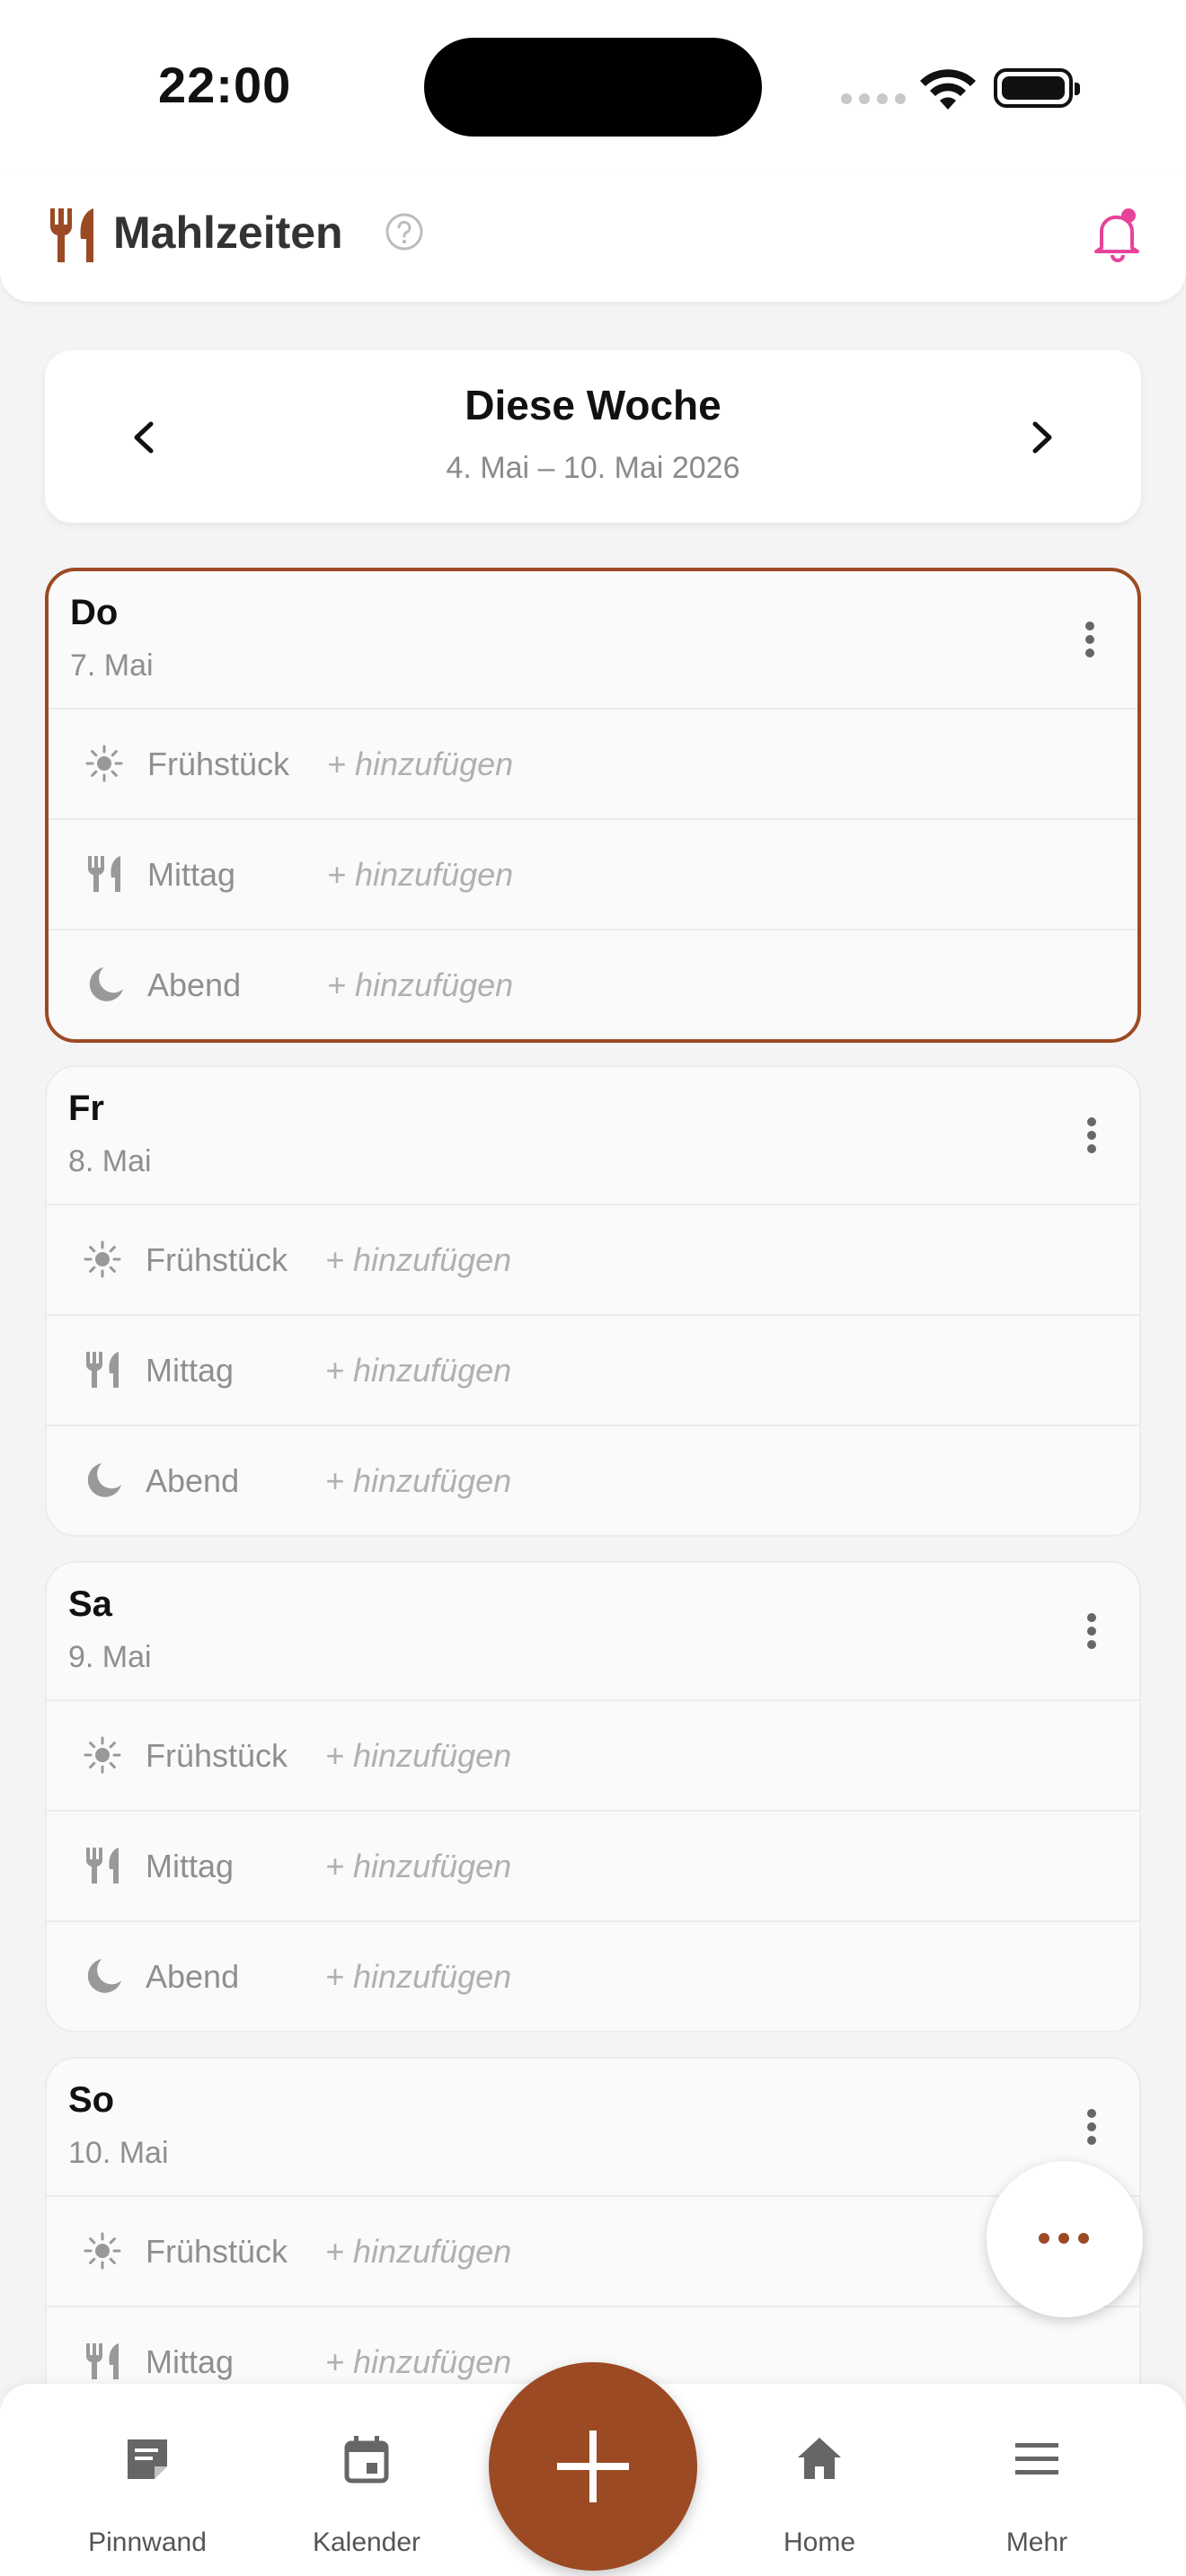  What do you see at coordinates (366, 2542) in the screenshot?
I see `nav-label: Kalender` at bounding box center [366, 2542].